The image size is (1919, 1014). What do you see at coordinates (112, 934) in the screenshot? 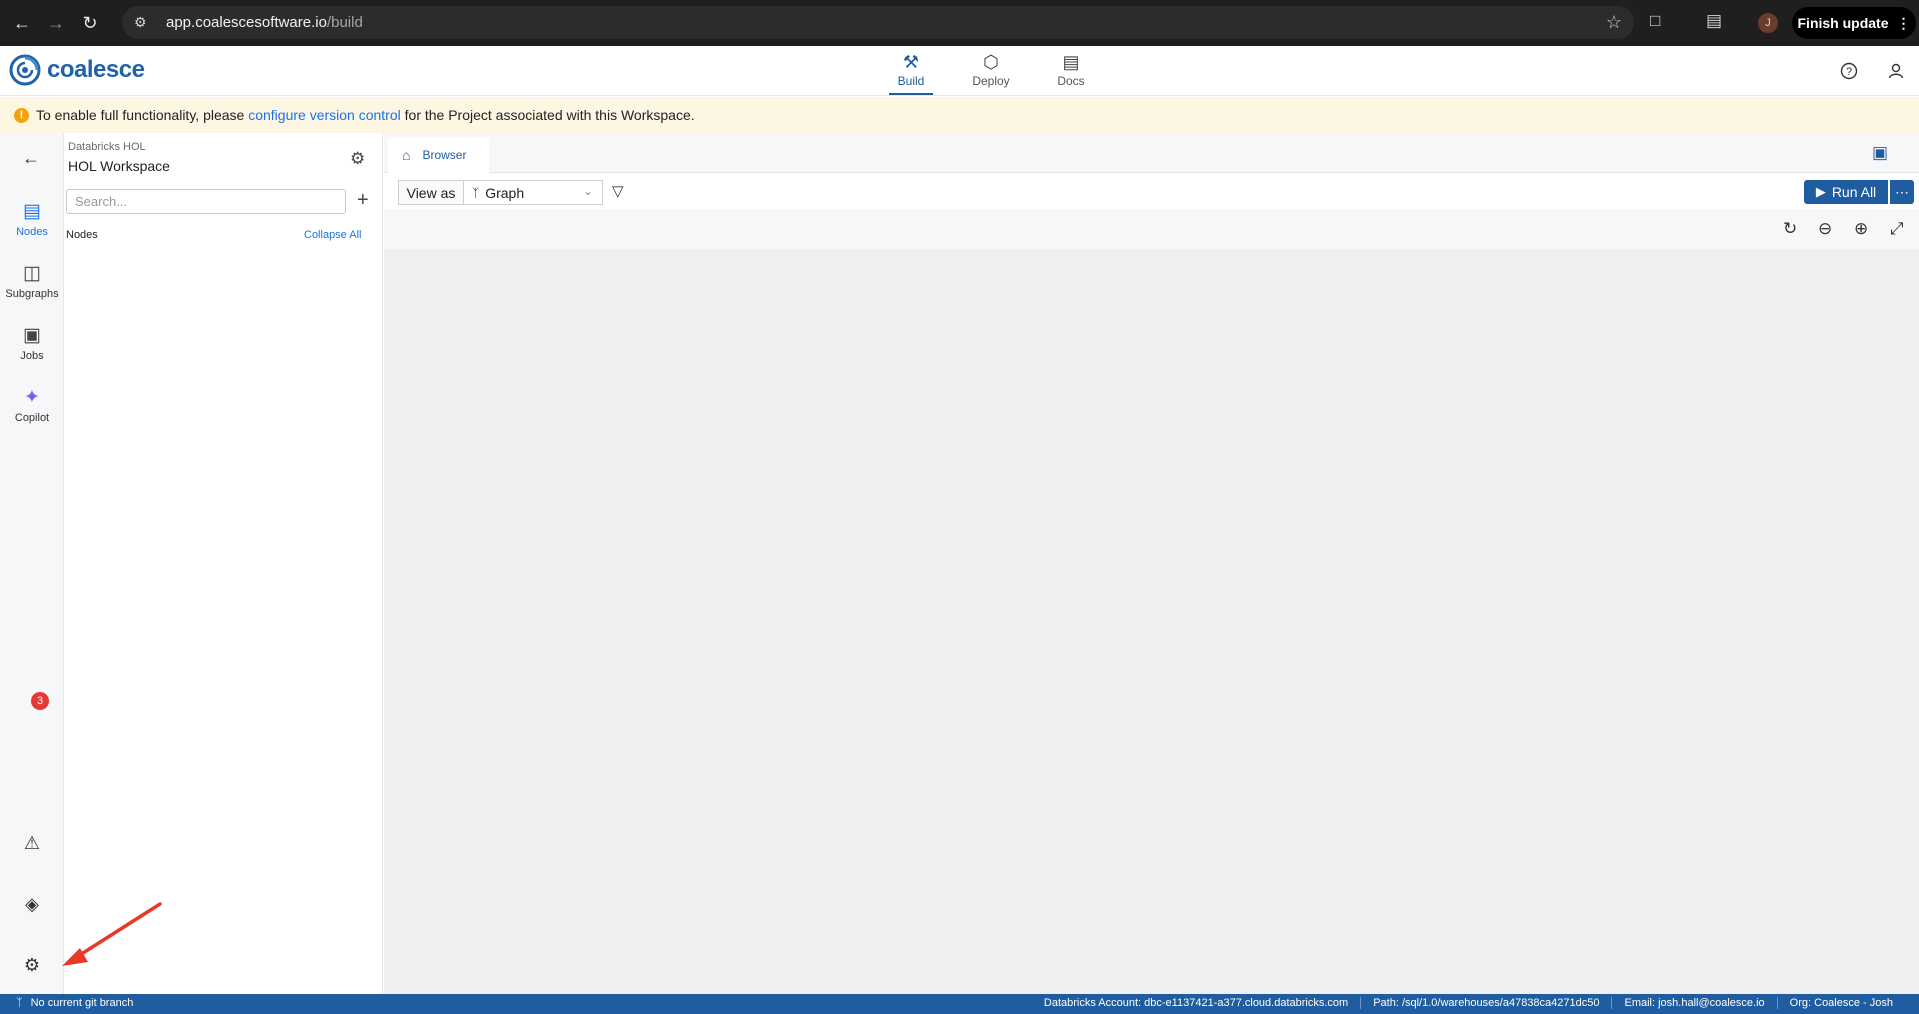
I see `annotation-arrow` at bounding box center [112, 934].